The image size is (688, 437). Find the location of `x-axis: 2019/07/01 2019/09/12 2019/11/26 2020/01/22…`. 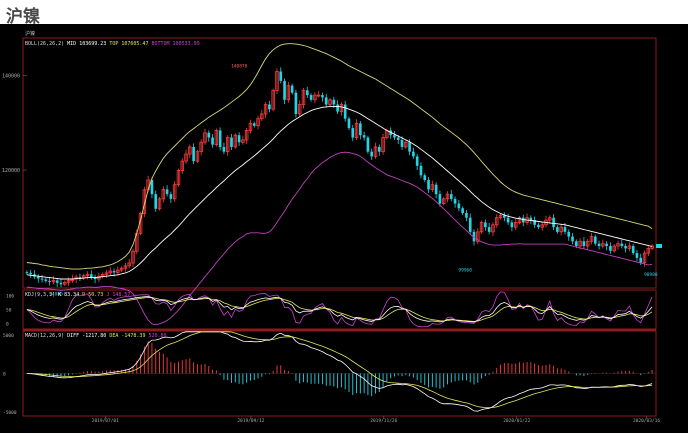

x-axis: 2019/07/01 2019/09/12 2019/11/26 2020/01/22… is located at coordinates (376, 420).